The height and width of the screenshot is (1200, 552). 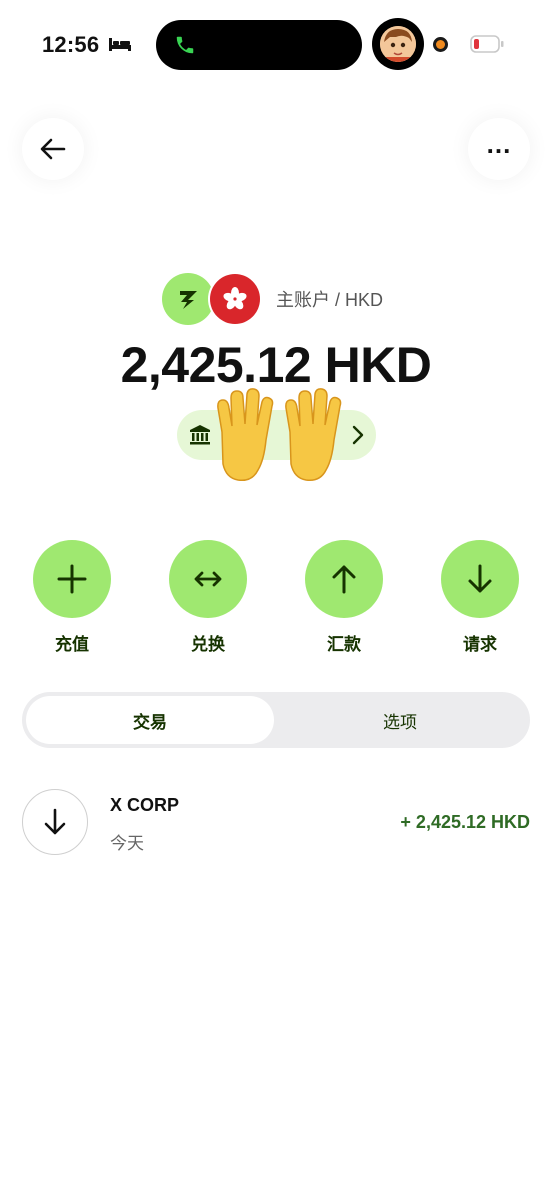 I want to click on arrow-left-icon, so click(x=53, y=149).